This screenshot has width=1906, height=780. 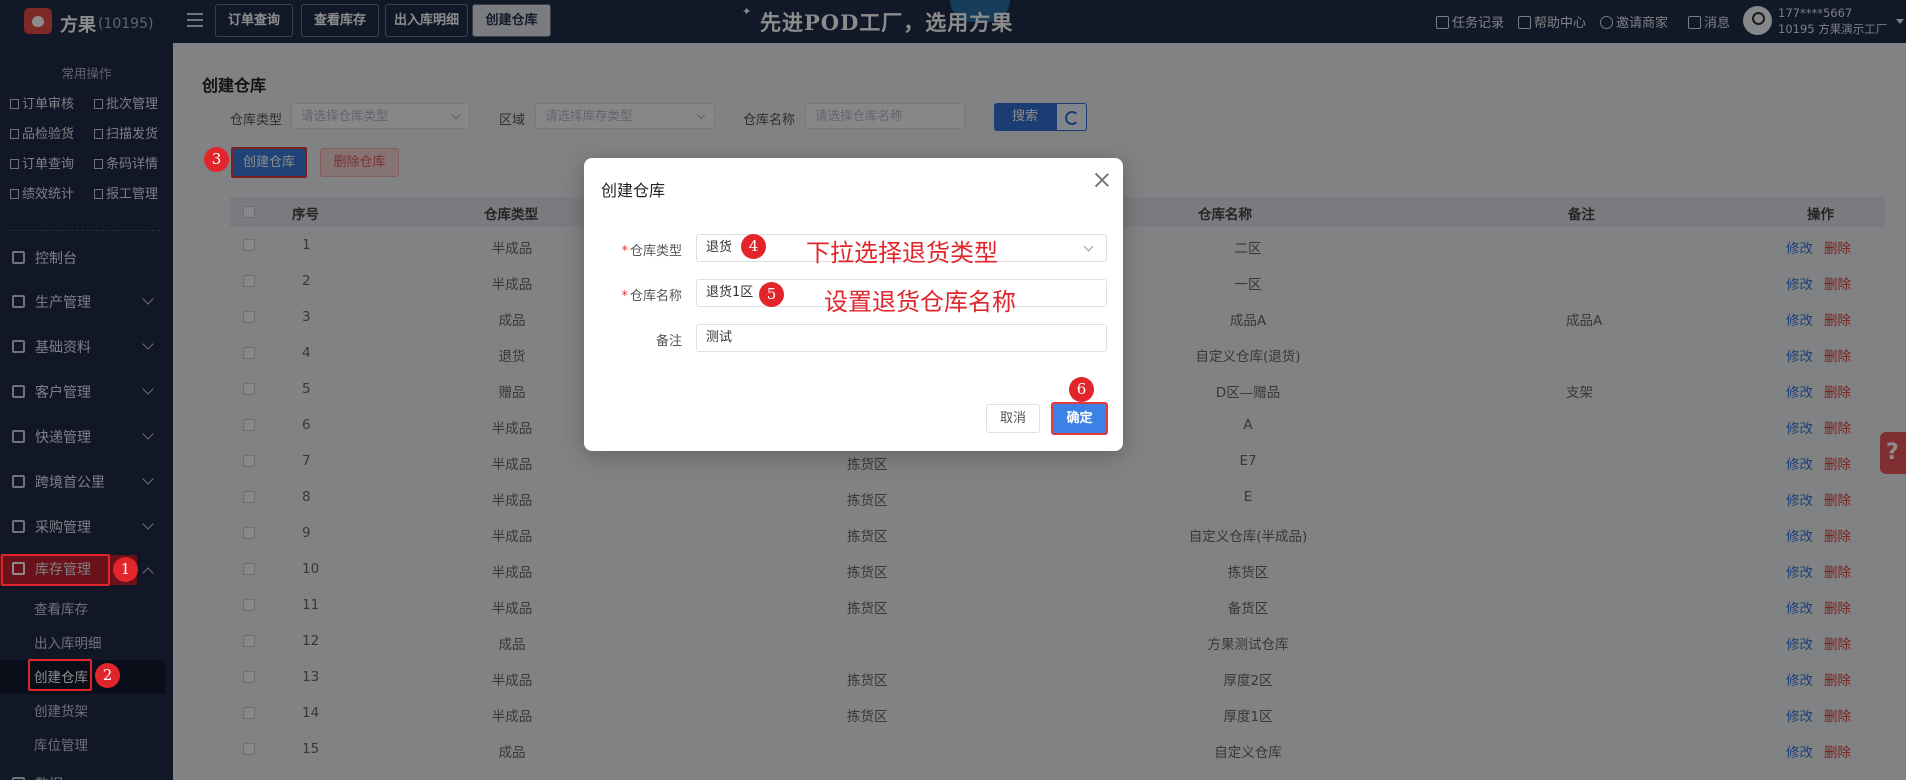 I want to click on annotation-badge-1: 1, so click(x=125, y=569).